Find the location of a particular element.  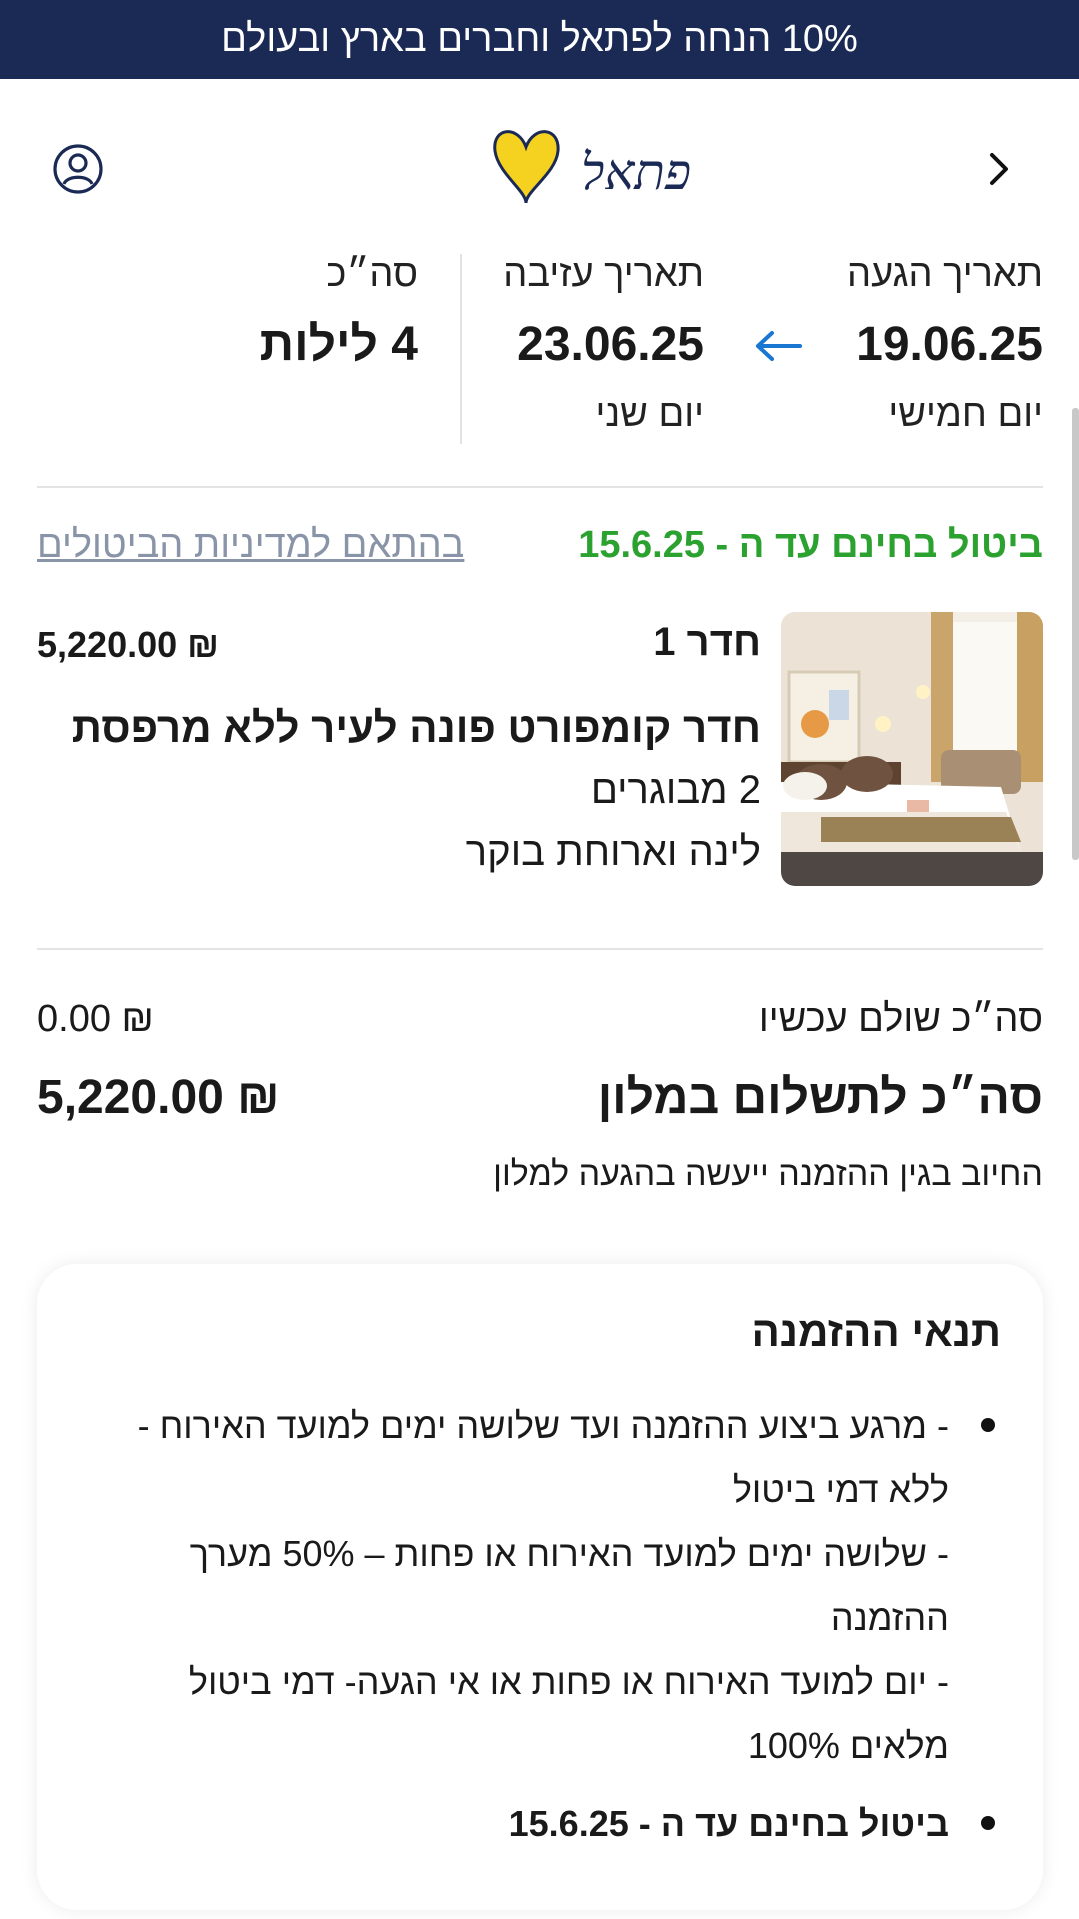

room-board: לינה וארוחת בוקר is located at coordinates (613, 852).